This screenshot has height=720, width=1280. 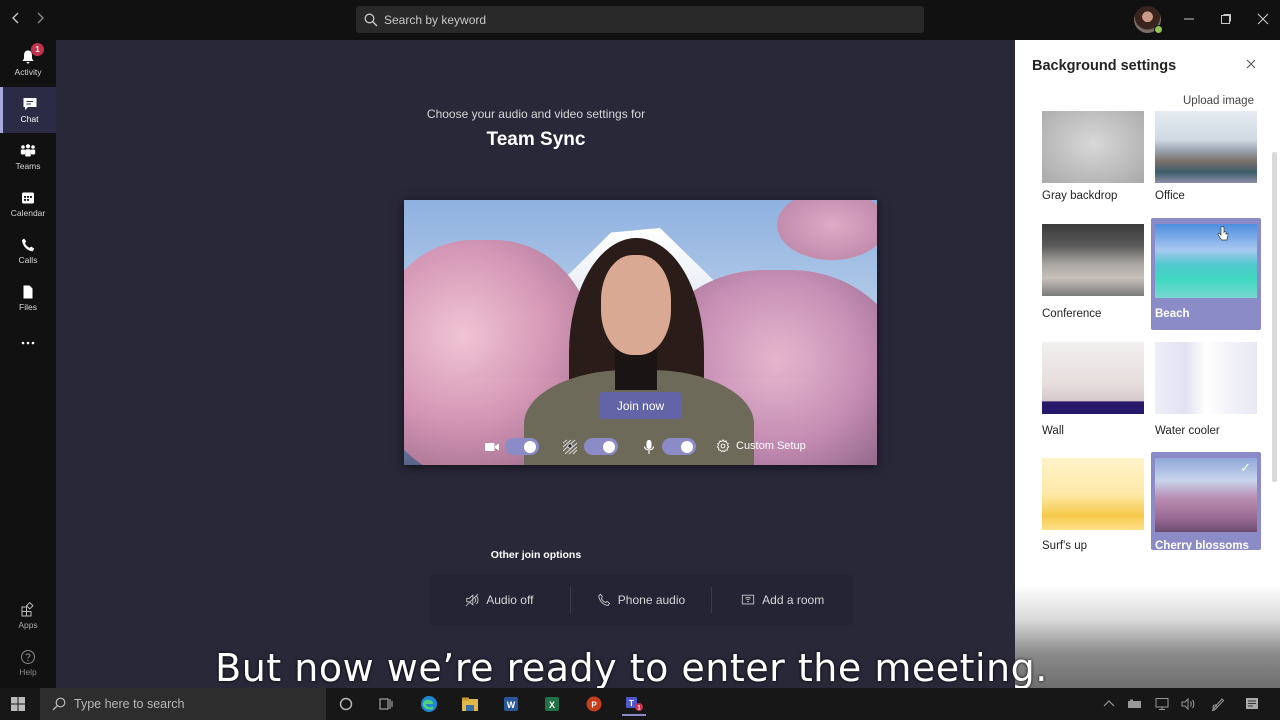 What do you see at coordinates (1093, 147) in the screenshot?
I see `gray-backdrop-thumbnail` at bounding box center [1093, 147].